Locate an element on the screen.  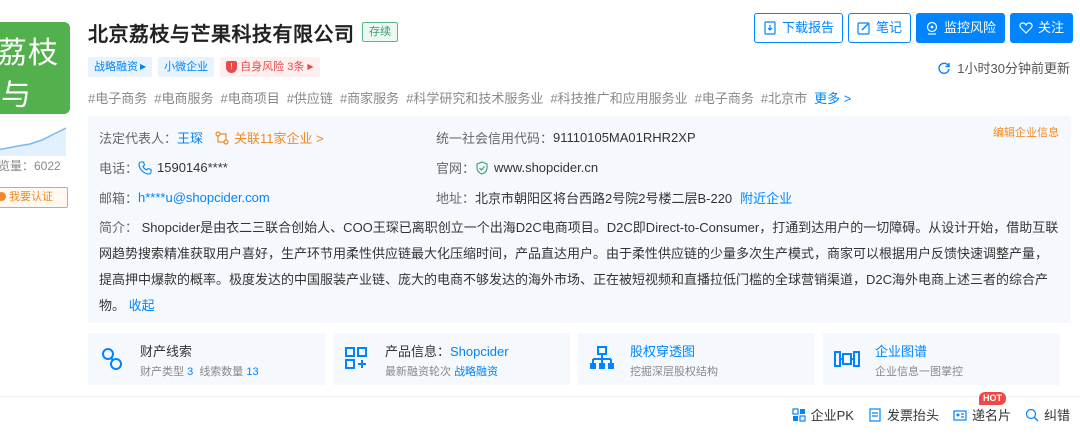
email-row: 邮箱： h****u@shopcider.com is located at coordinates (184, 197).